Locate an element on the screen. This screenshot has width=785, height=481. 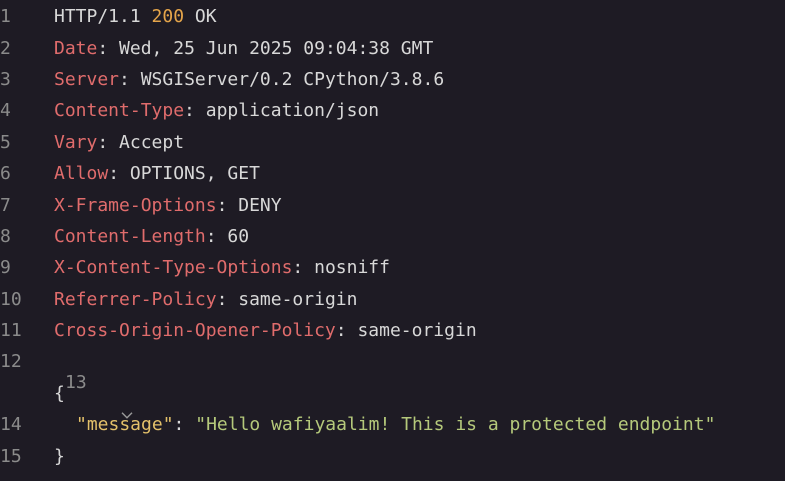
status-line: HTTP/1.1 200 OK is located at coordinates (125, 16).